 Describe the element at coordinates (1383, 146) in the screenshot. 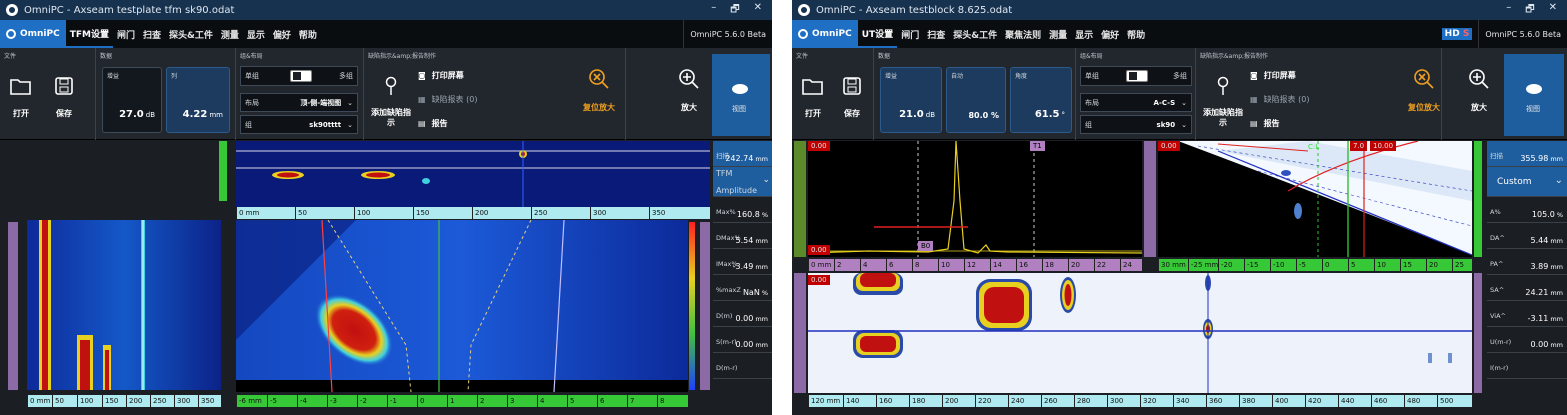

I see `angle-marker-2: 10.00` at that location.